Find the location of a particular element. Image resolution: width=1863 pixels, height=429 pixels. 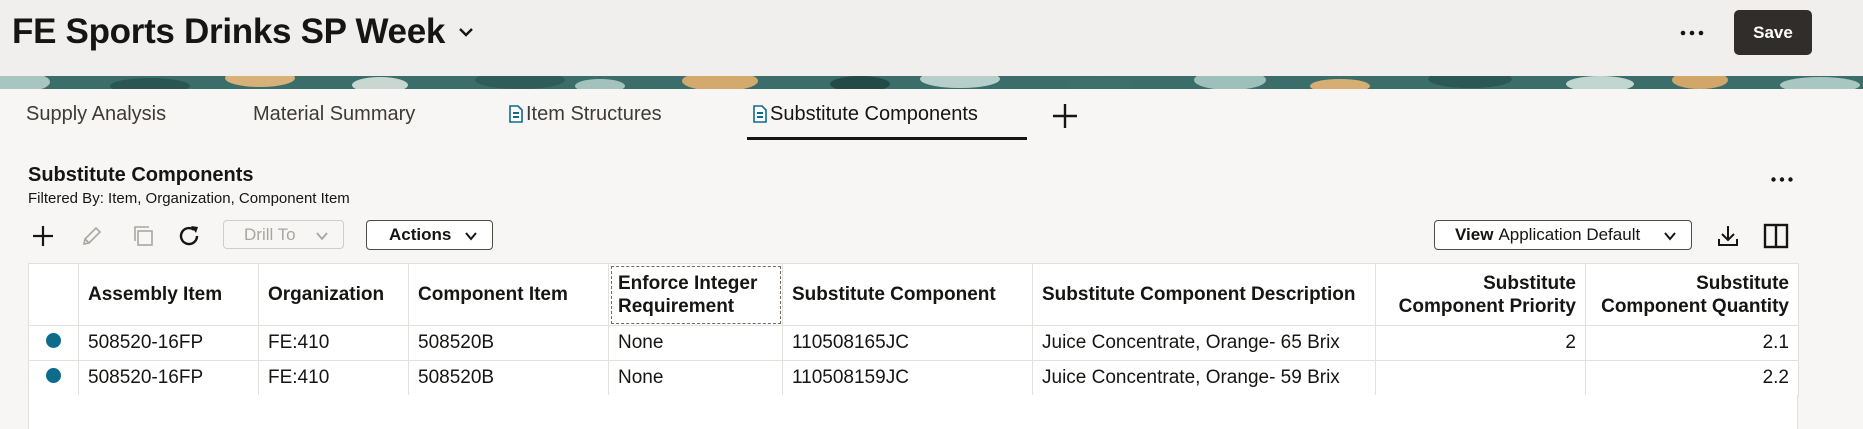

tab-item-structures: Item Structures is located at coordinates (585, 114).